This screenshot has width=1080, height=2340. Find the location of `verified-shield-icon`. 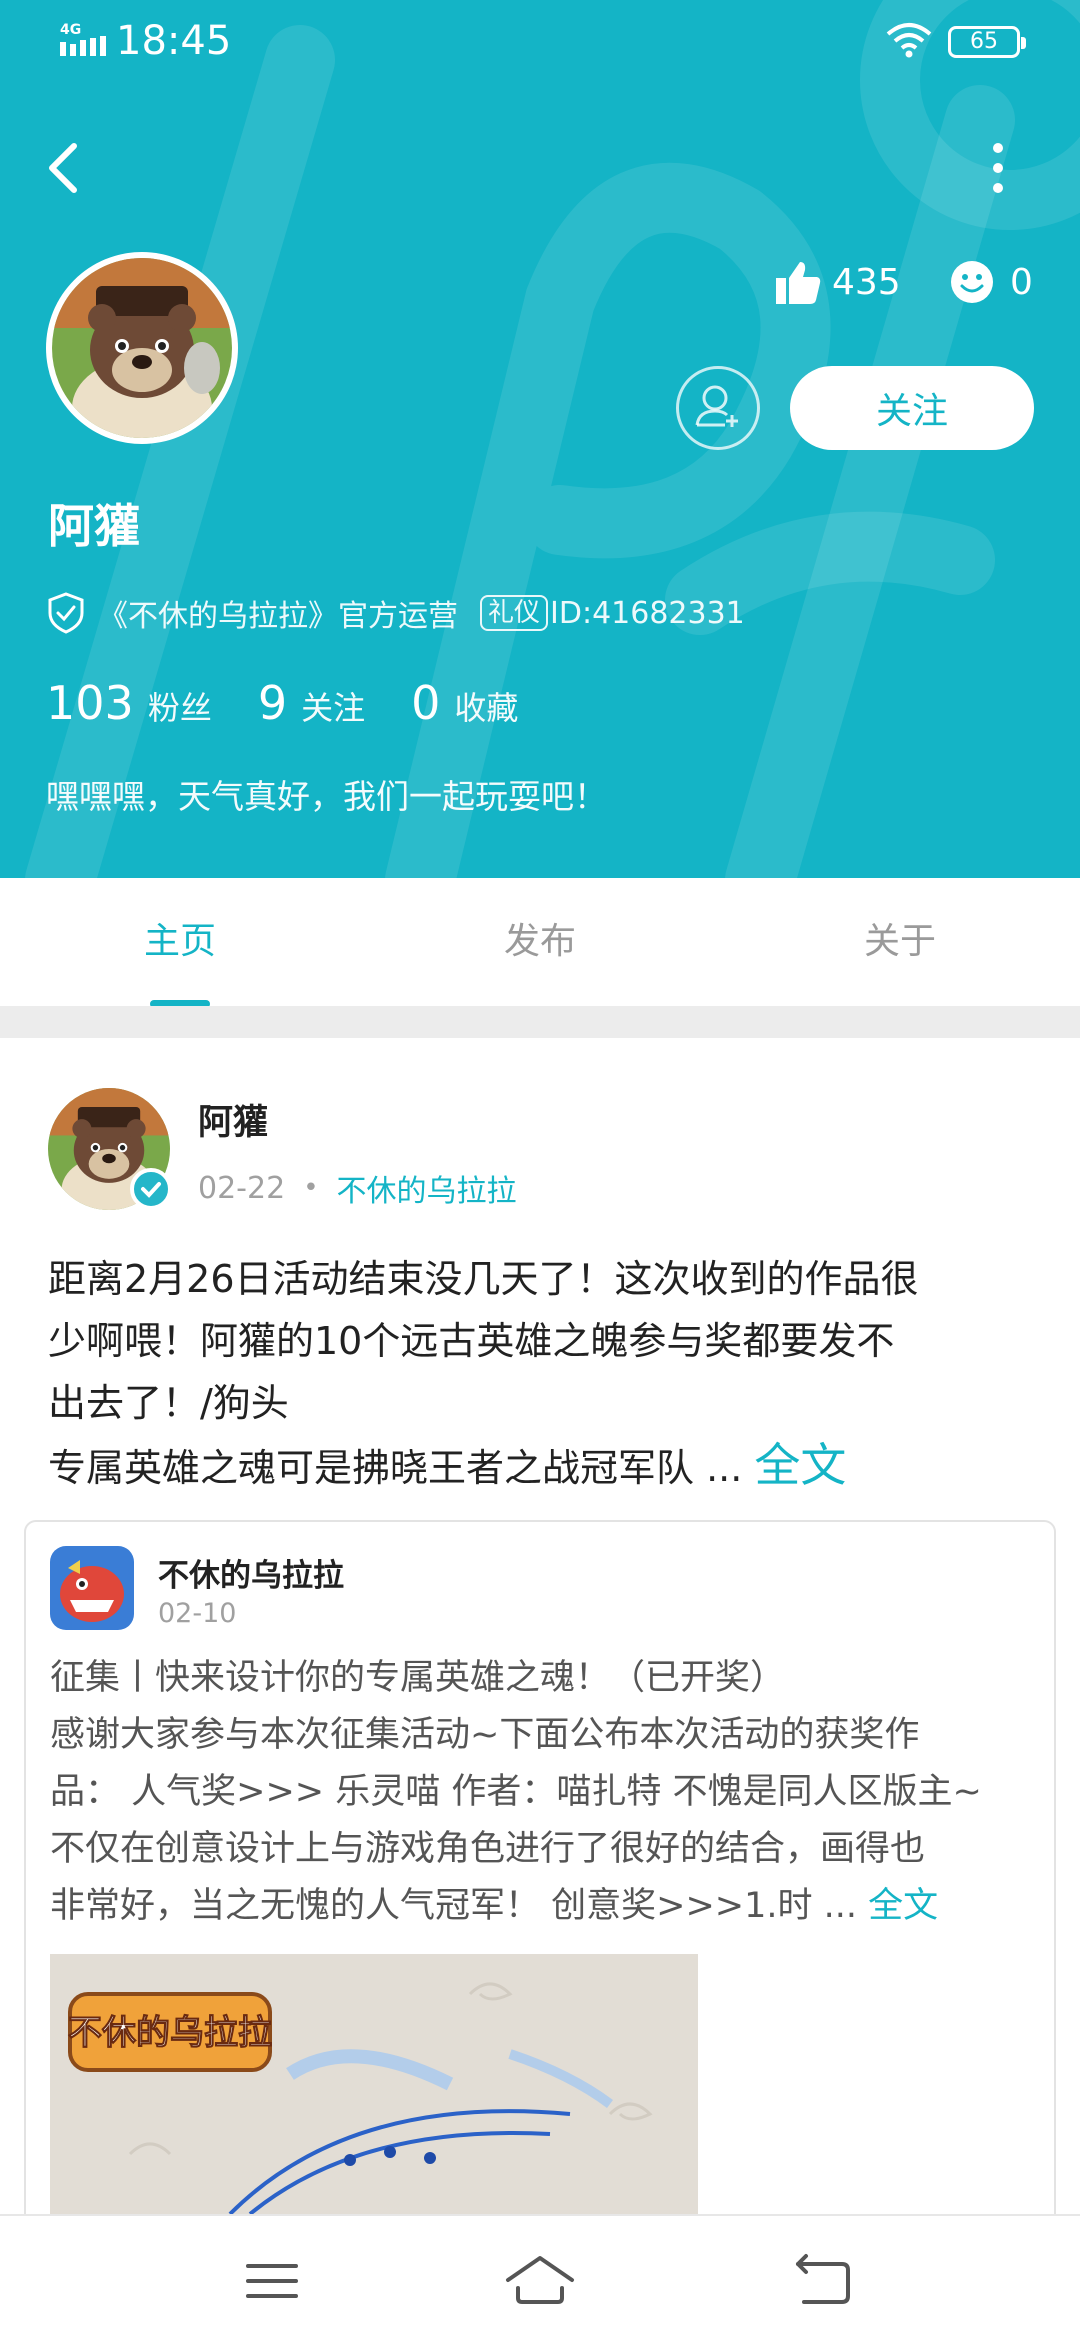

verified-shield-icon is located at coordinates (66, 613).